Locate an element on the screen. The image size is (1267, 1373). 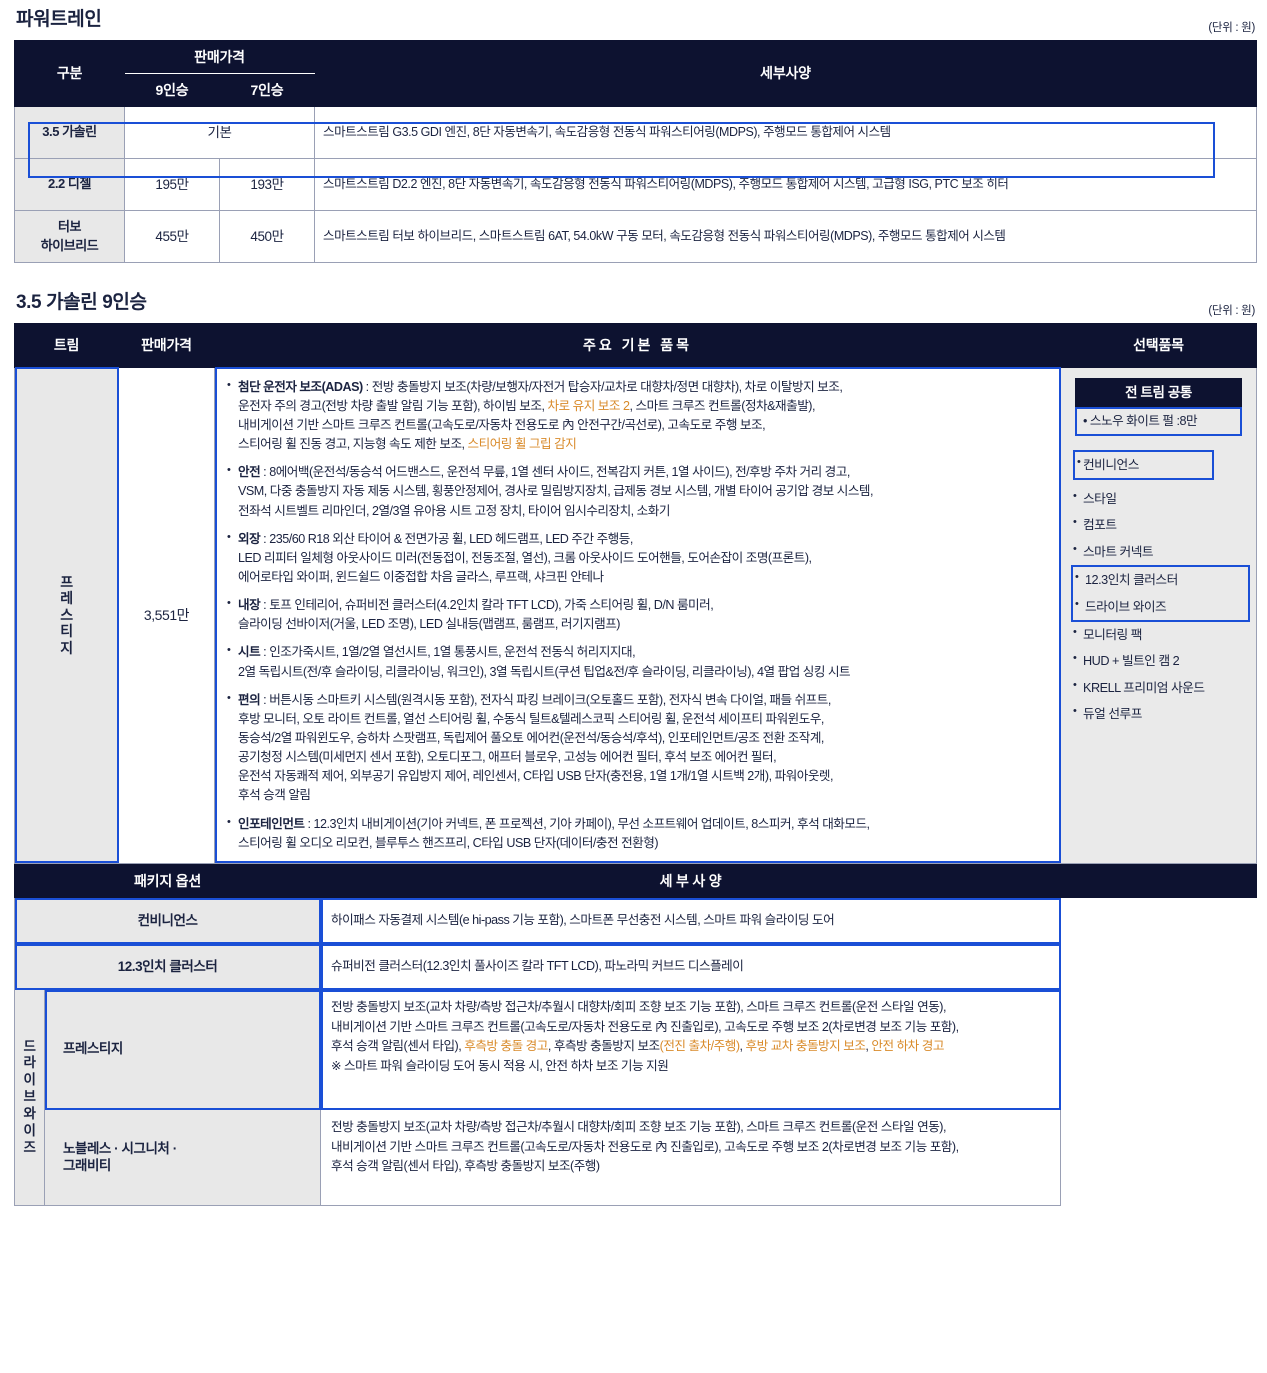
item-category: 인포테인먼트 is located at coordinates (271, 823).